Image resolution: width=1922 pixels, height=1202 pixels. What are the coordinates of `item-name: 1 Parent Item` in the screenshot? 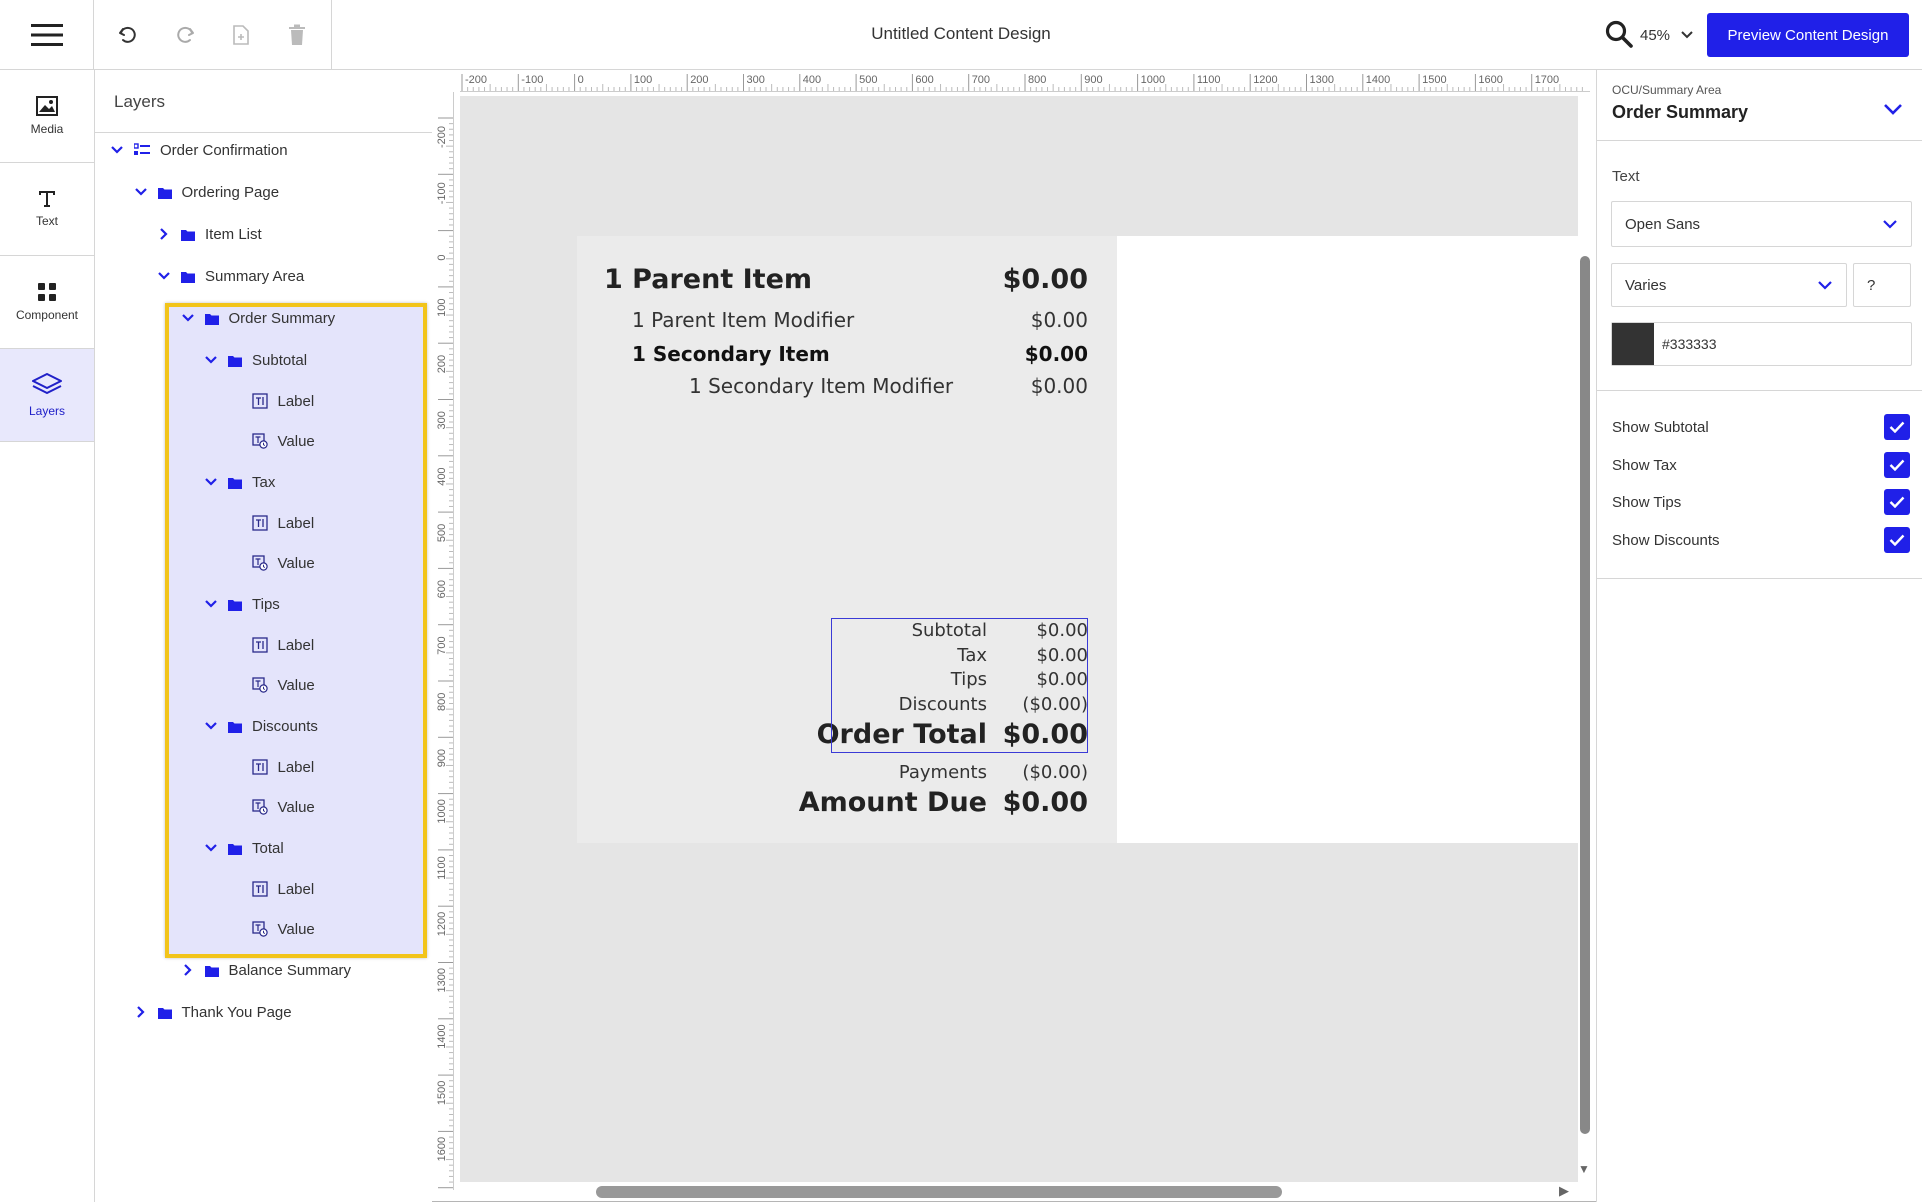 It's located at (708, 279).